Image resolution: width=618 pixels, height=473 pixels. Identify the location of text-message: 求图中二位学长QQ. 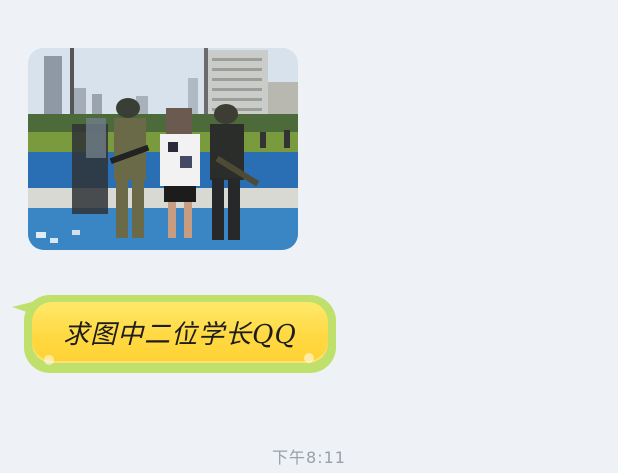
(175, 335).